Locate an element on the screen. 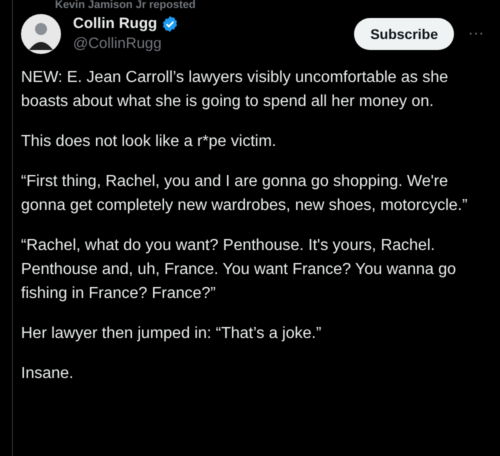  tweet-paragraph: “First thing, Rachel, you and I are gonna go shopping. We're gonna get completely new wardrobes, new shoes, motorcycle.” is located at coordinates (244, 194).